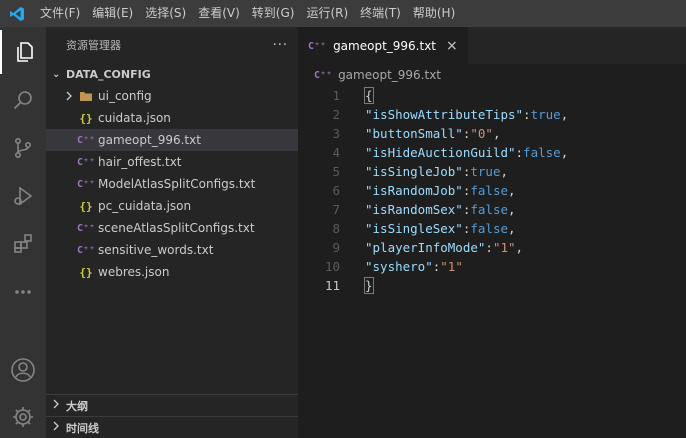  Describe the element at coordinates (112, 13) in the screenshot. I see `menu-edit: 编辑(E)` at that location.